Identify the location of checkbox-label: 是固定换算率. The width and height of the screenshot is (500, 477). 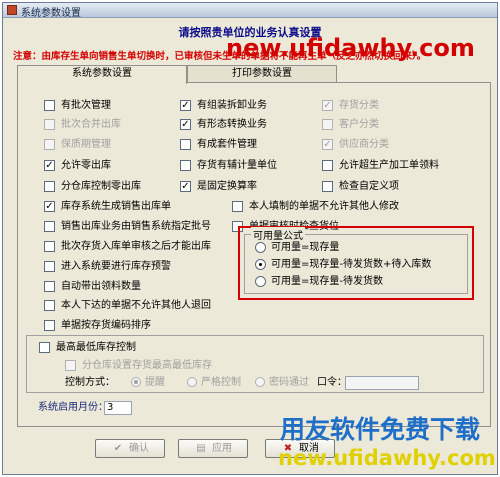
(227, 186).